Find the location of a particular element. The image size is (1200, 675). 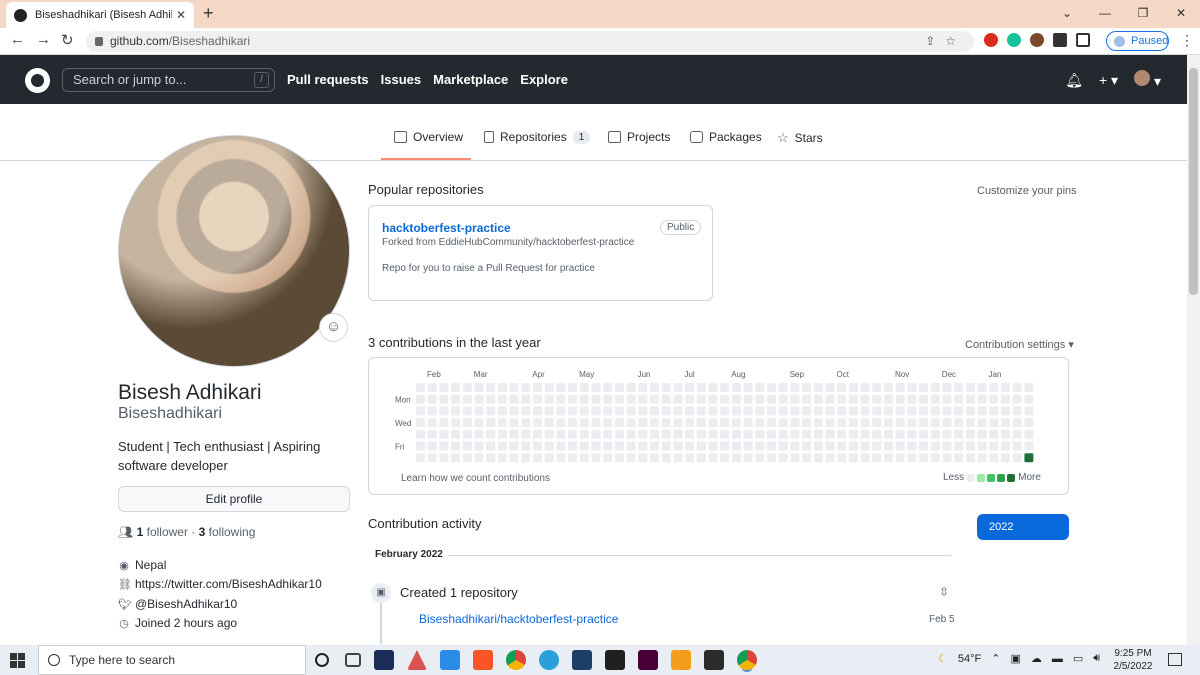

following-link: 3 following is located at coordinates (227, 532).